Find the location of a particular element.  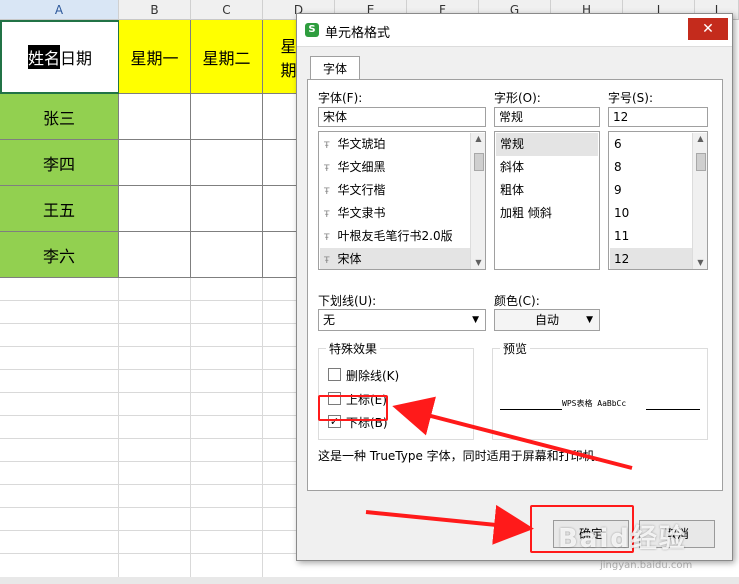

list-item-selected: 常规 is located at coordinates (547, 144).